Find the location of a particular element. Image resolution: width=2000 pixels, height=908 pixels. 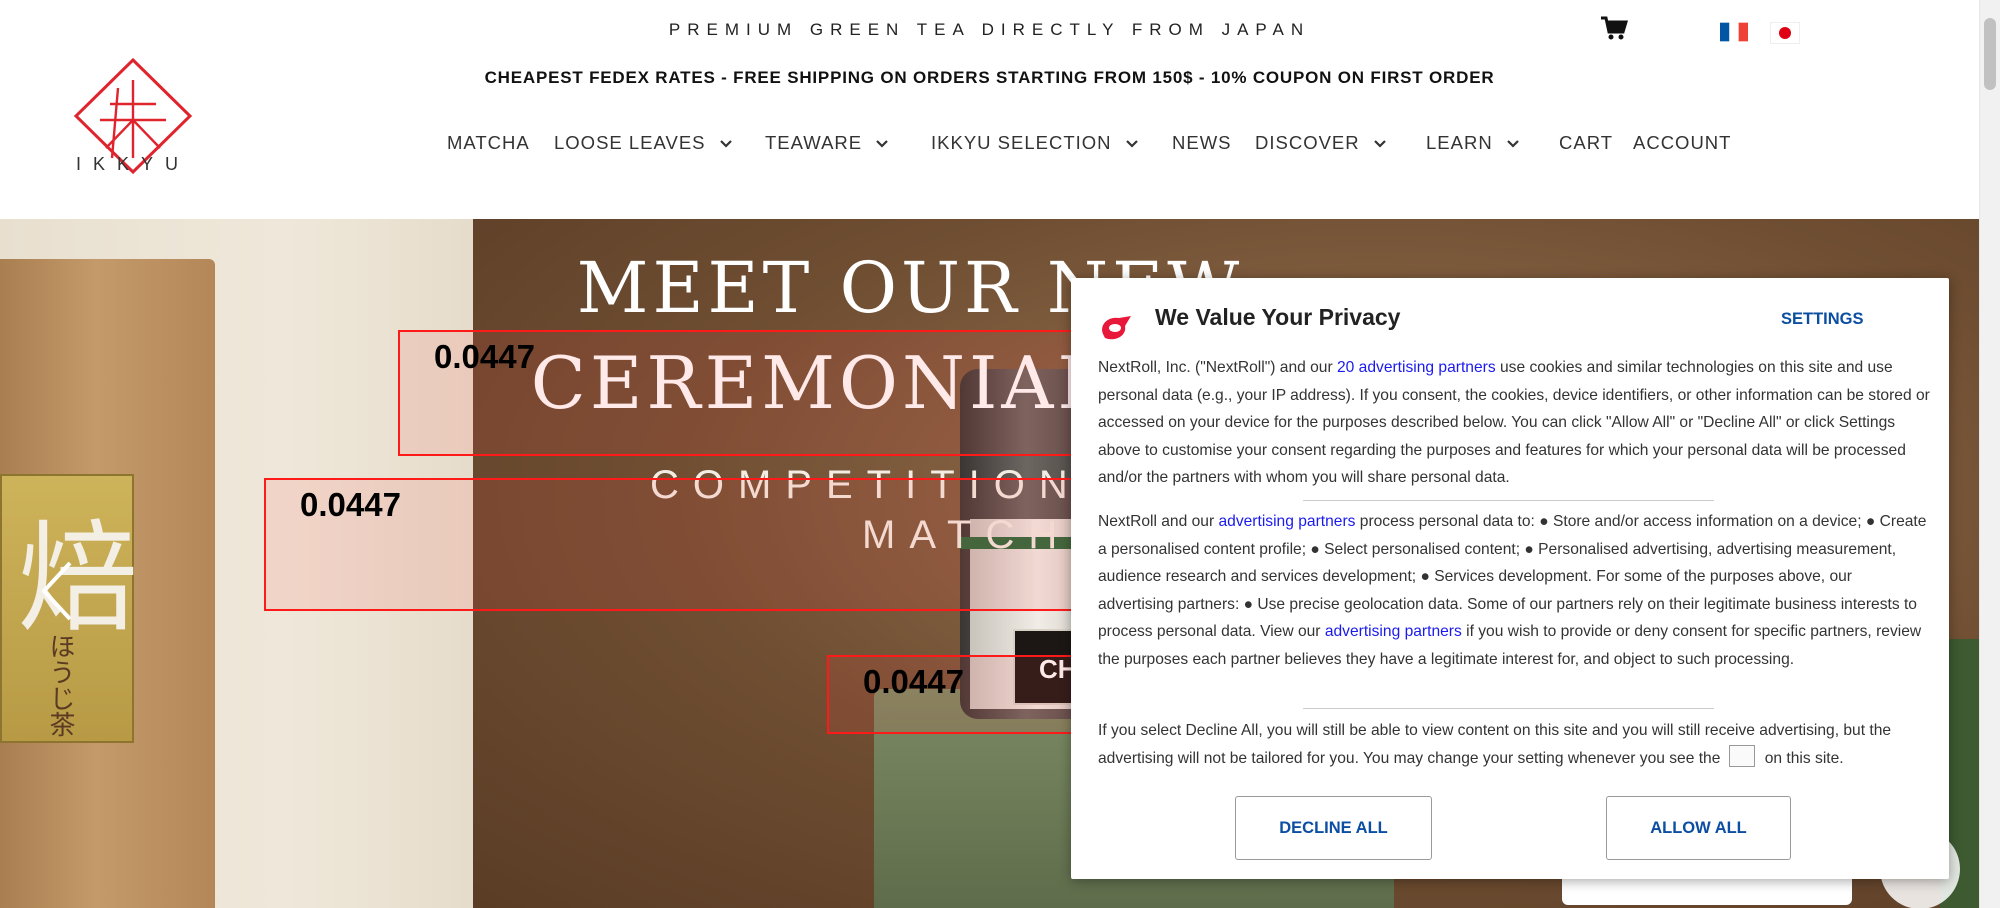

package-kanji: 焙 is located at coordinates (78, 579).